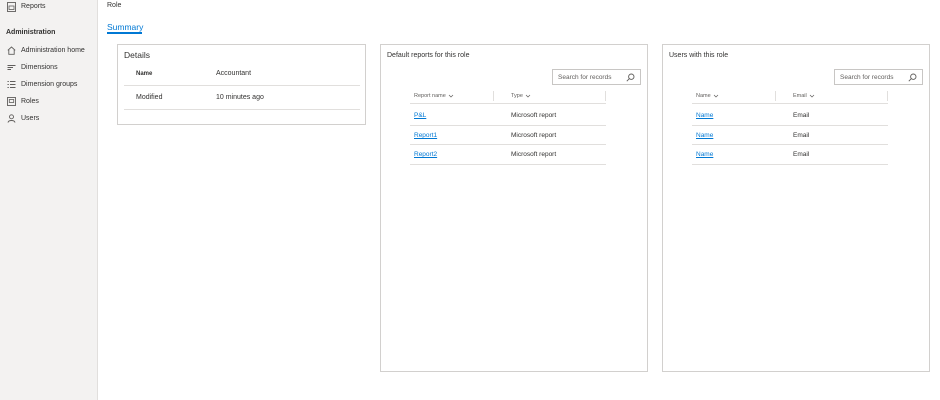 The image size is (940, 400). I want to click on sidebar-item-reports: Reports, so click(49, 7).